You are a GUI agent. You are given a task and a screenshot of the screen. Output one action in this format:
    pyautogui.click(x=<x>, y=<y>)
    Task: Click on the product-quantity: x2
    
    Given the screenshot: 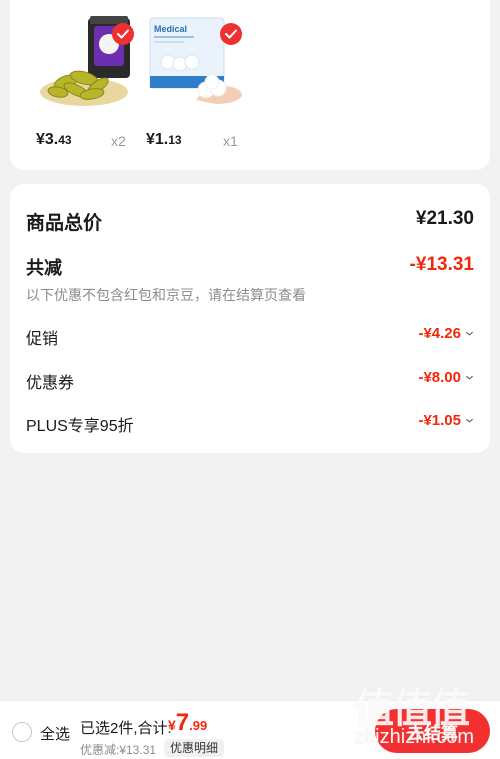 What is the action you would take?
    pyautogui.click(x=118, y=141)
    